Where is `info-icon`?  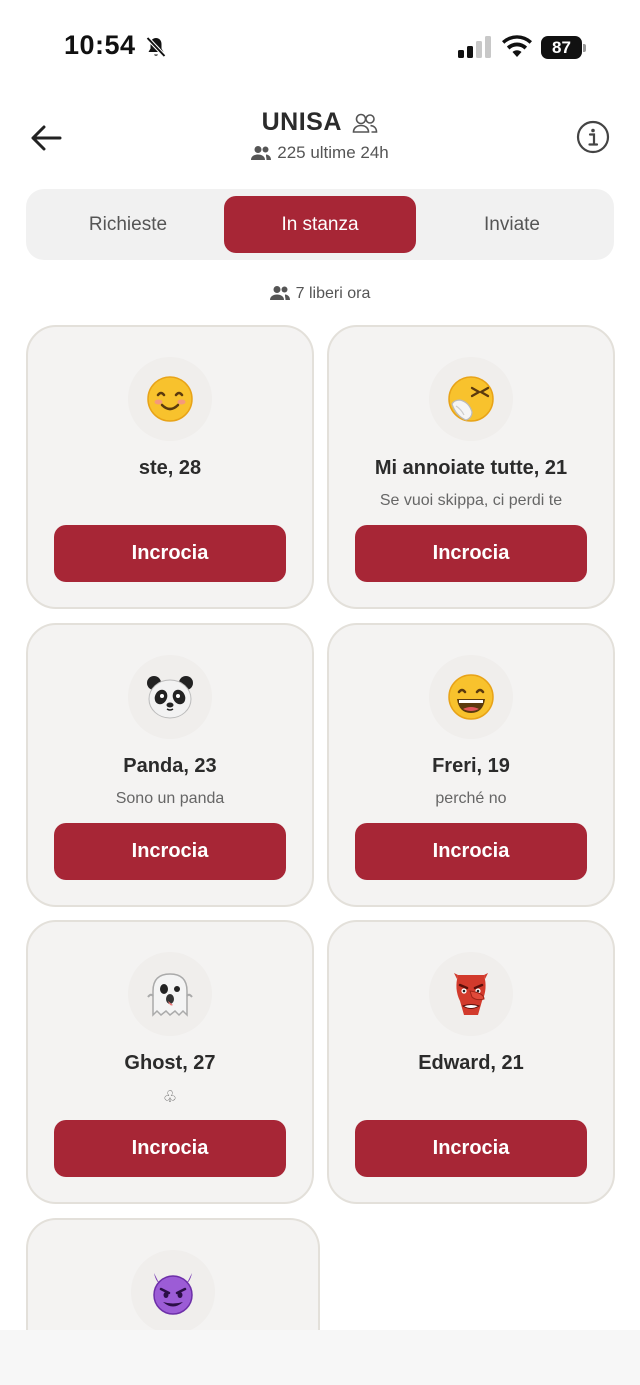 info-icon is located at coordinates (593, 137).